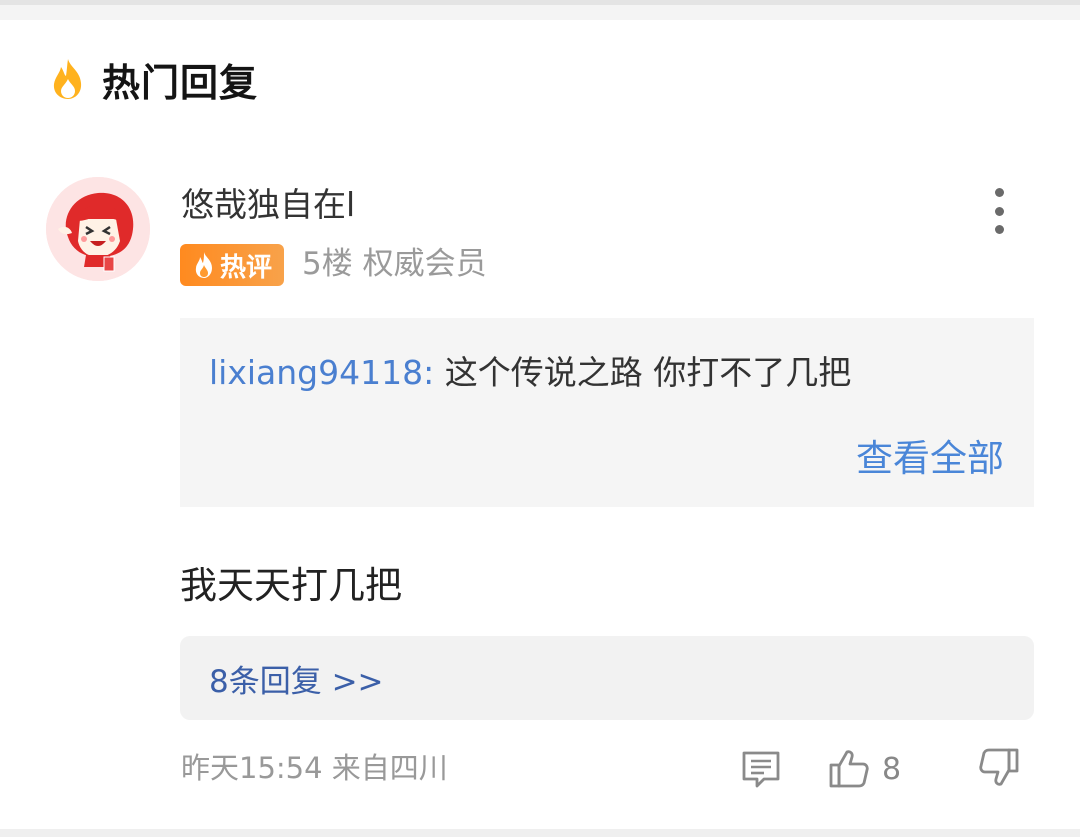 The height and width of the screenshot is (837, 1080). Describe the element at coordinates (607, 678) in the screenshot. I see `replies-panel: 8条回复 >>` at that location.